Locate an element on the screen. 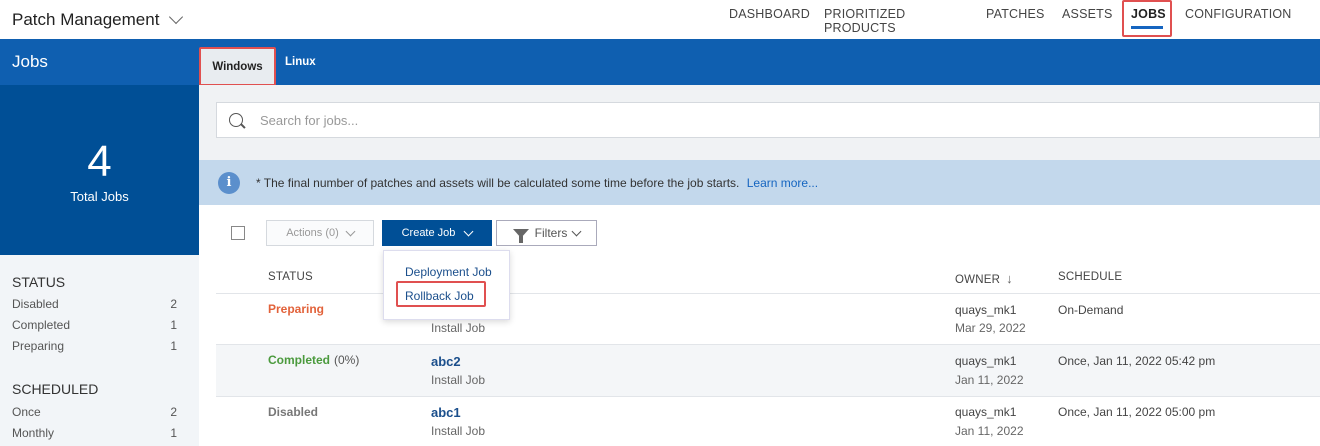 The width and height of the screenshot is (1320, 446). filter-icon is located at coordinates (520, 235).